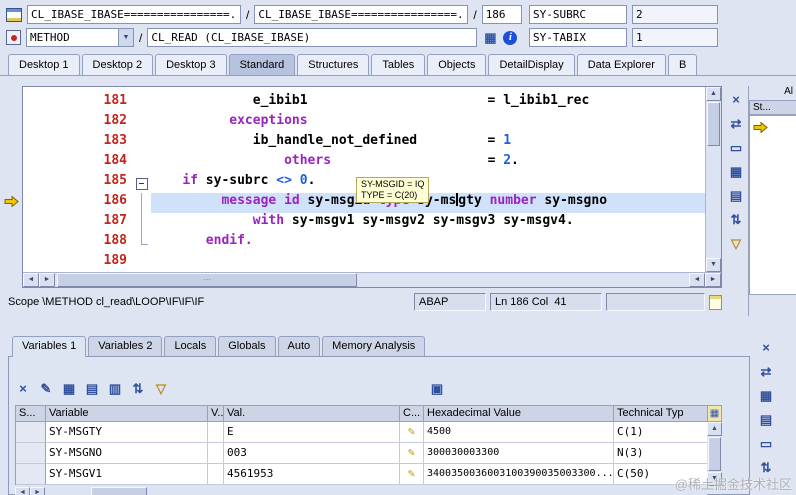 The width and height of the screenshot is (796, 495). I want to click on column-header-variable: Variable, so click(127, 413).